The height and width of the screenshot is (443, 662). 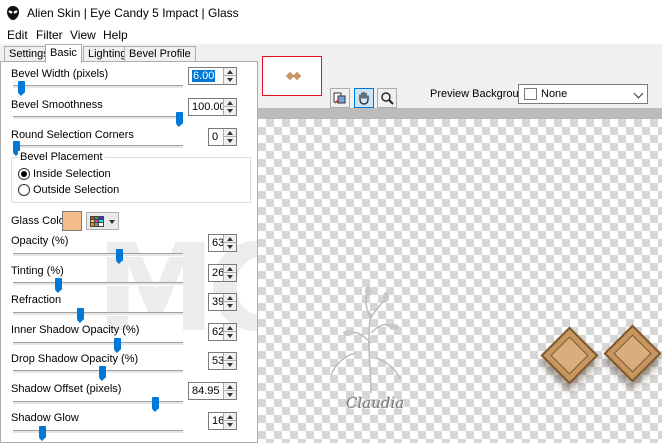 I want to click on background-swatch-icon, so click(x=530, y=94).